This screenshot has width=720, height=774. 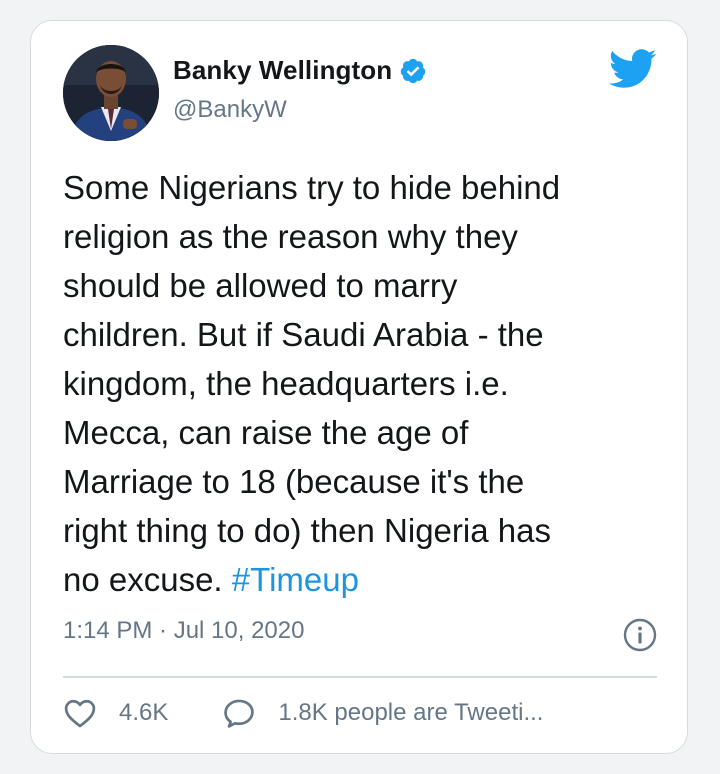 What do you see at coordinates (115, 713) in the screenshot?
I see `like-action: 4.6K` at bounding box center [115, 713].